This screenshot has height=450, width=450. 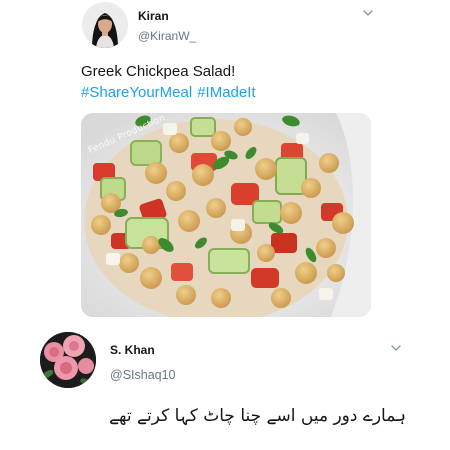 I want to click on tweet-text-line: Greek Chickpea Salad!, so click(x=158, y=71).